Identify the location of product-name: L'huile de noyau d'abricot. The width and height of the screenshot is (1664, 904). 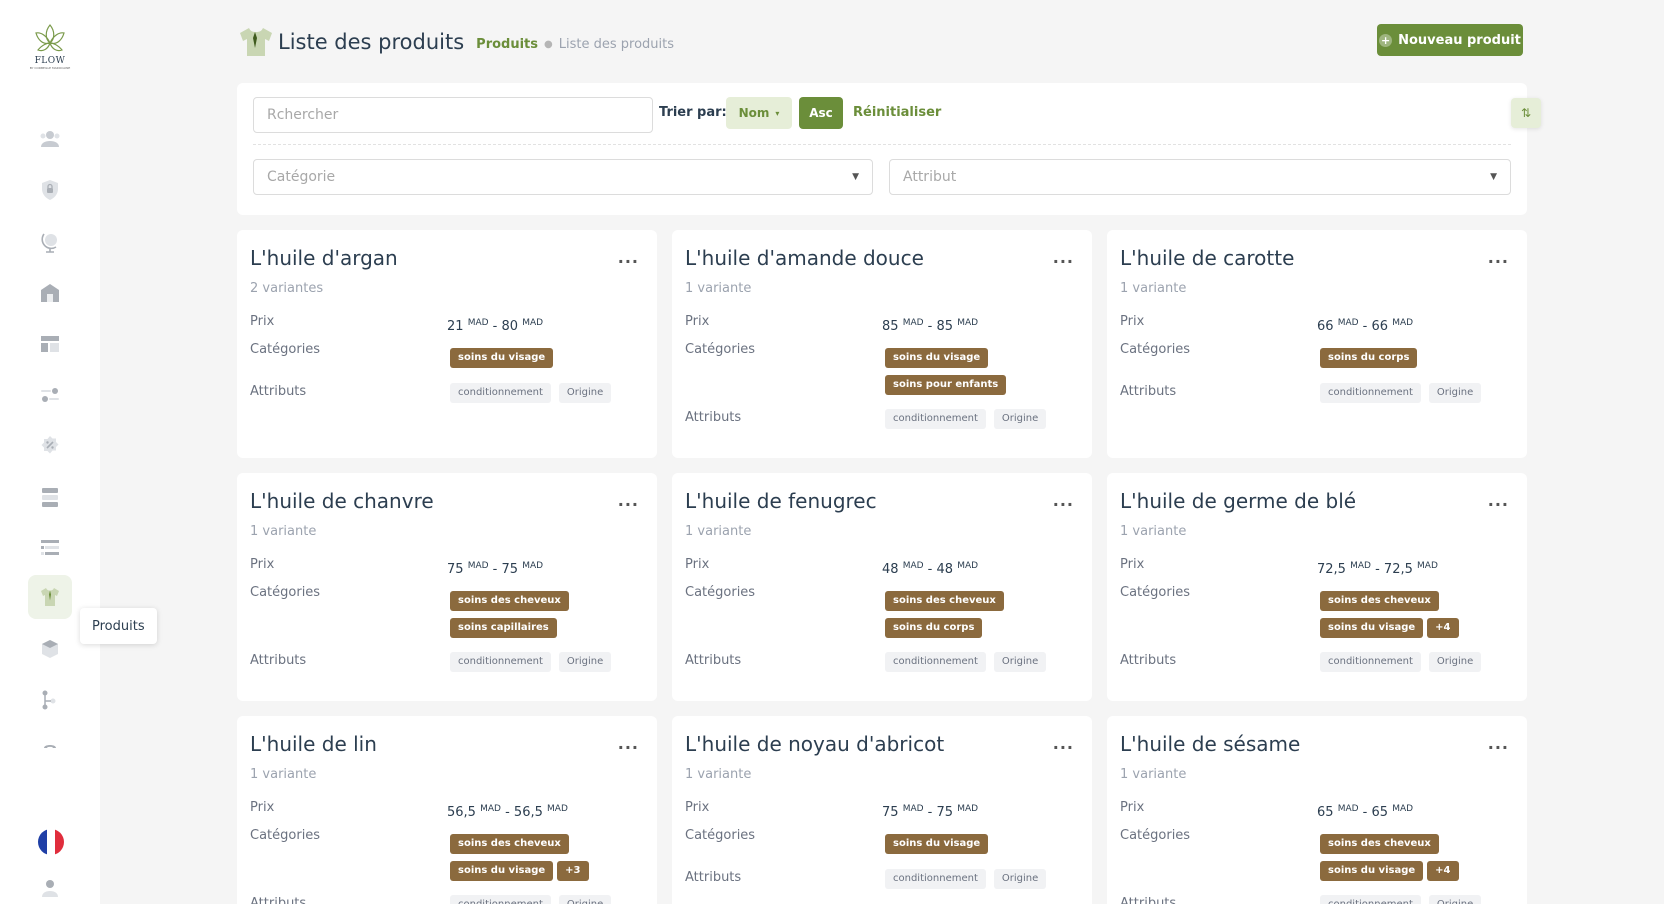
(814, 744).